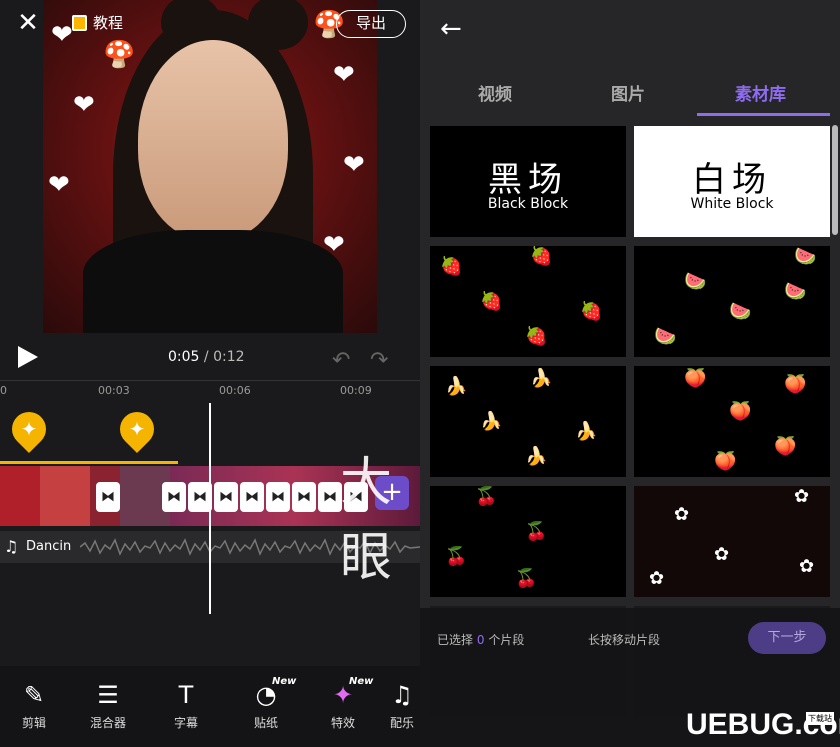  What do you see at coordinates (97, 22) in the screenshot?
I see `tutorial-button: 教程` at bounding box center [97, 22].